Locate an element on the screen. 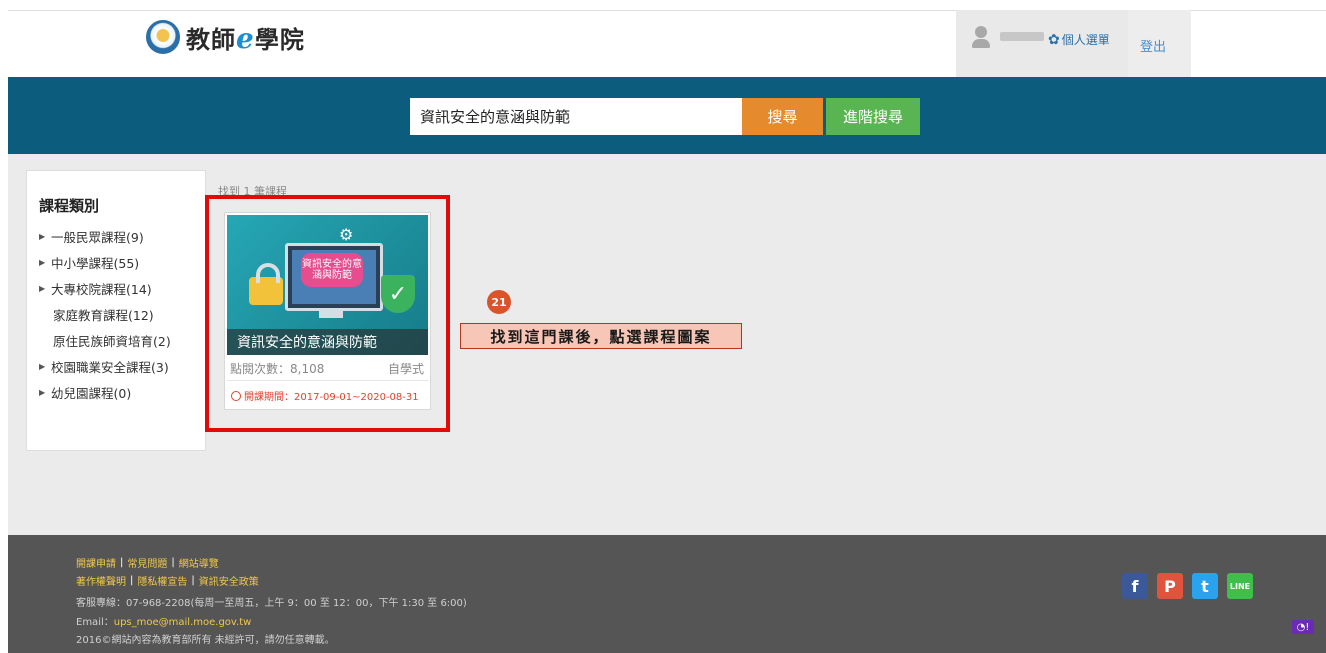 This screenshot has width=1326, height=653. personal-menu-link: ✿ 個人選單 is located at coordinates (1079, 39).